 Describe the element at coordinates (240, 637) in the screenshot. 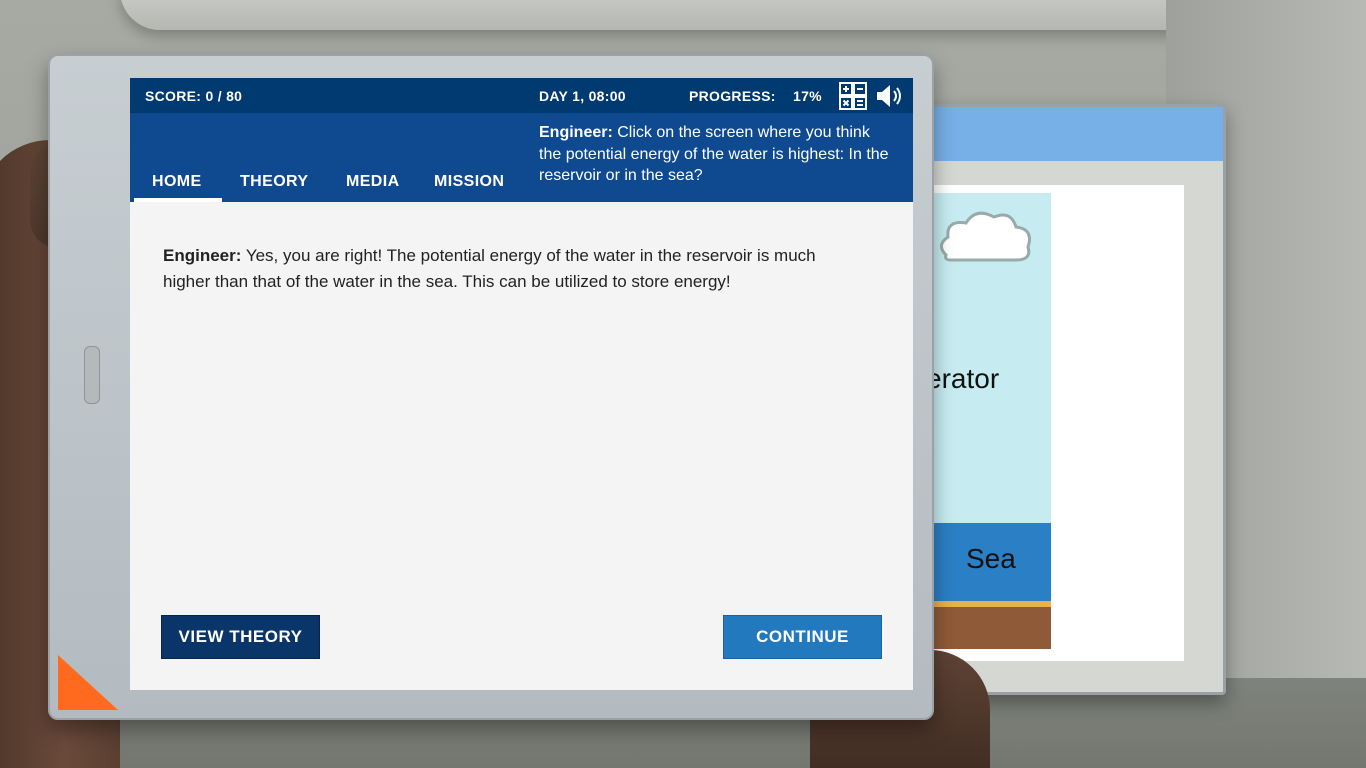

I see `view-theory-button: VIEW THEORY` at that location.